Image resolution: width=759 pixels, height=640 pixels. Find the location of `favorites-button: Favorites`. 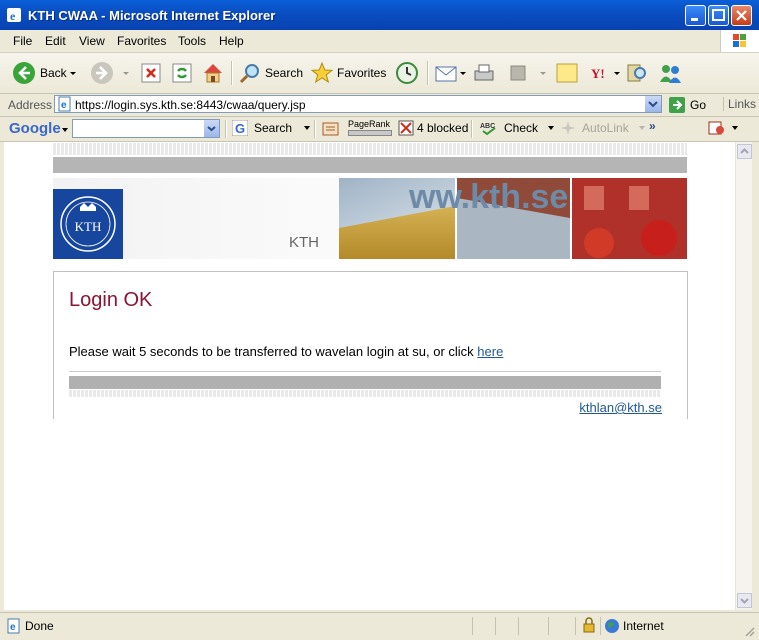

favorites-button: Favorites is located at coordinates (348, 73).